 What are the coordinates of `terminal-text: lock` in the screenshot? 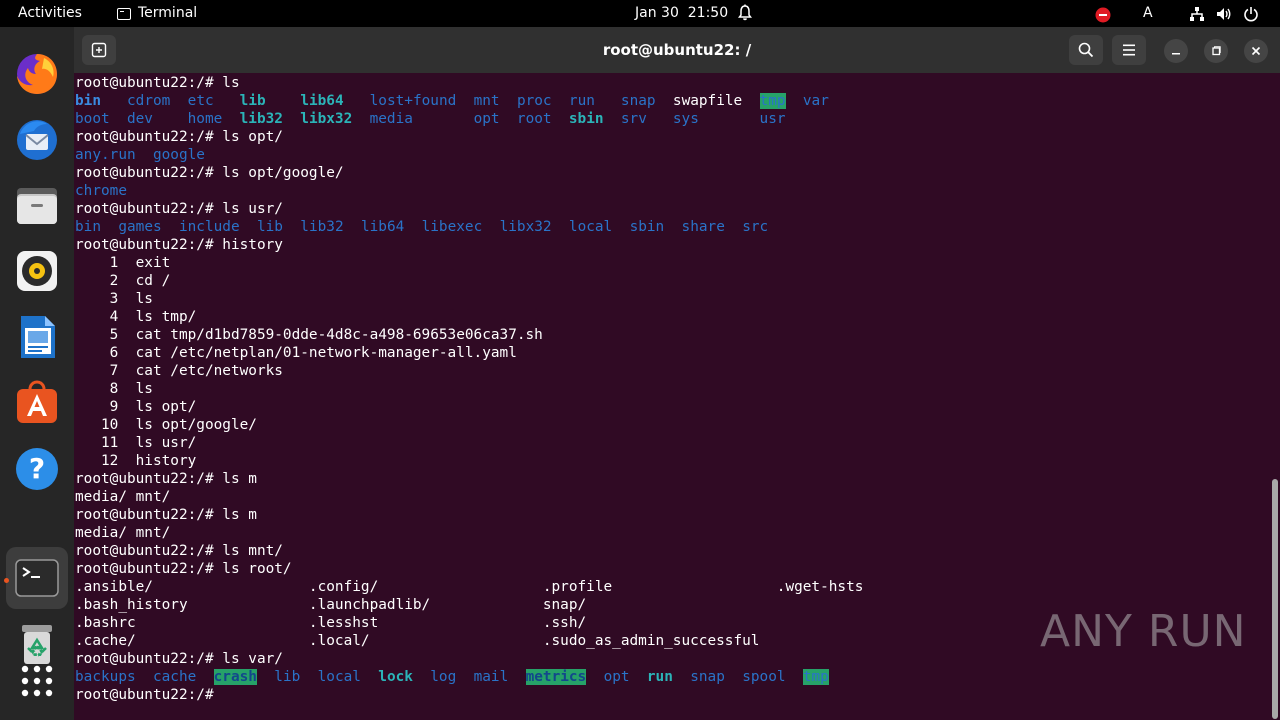 It's located at (395, 677).